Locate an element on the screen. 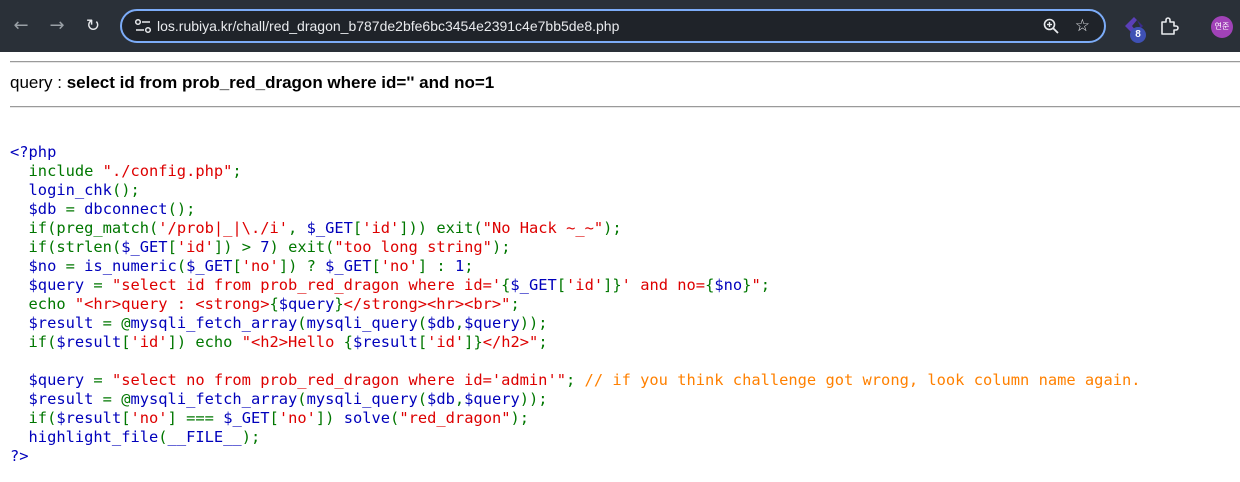 The height and width of the screenshot is (482, 1240). code-token: $no is located at coordinates (38, 266).